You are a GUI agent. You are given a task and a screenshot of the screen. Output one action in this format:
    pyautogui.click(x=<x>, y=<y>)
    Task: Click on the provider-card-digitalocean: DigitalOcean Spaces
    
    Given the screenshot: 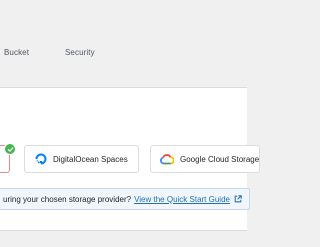 What is the action you would take?
    pyautogui.click(x=81, y=159)
    